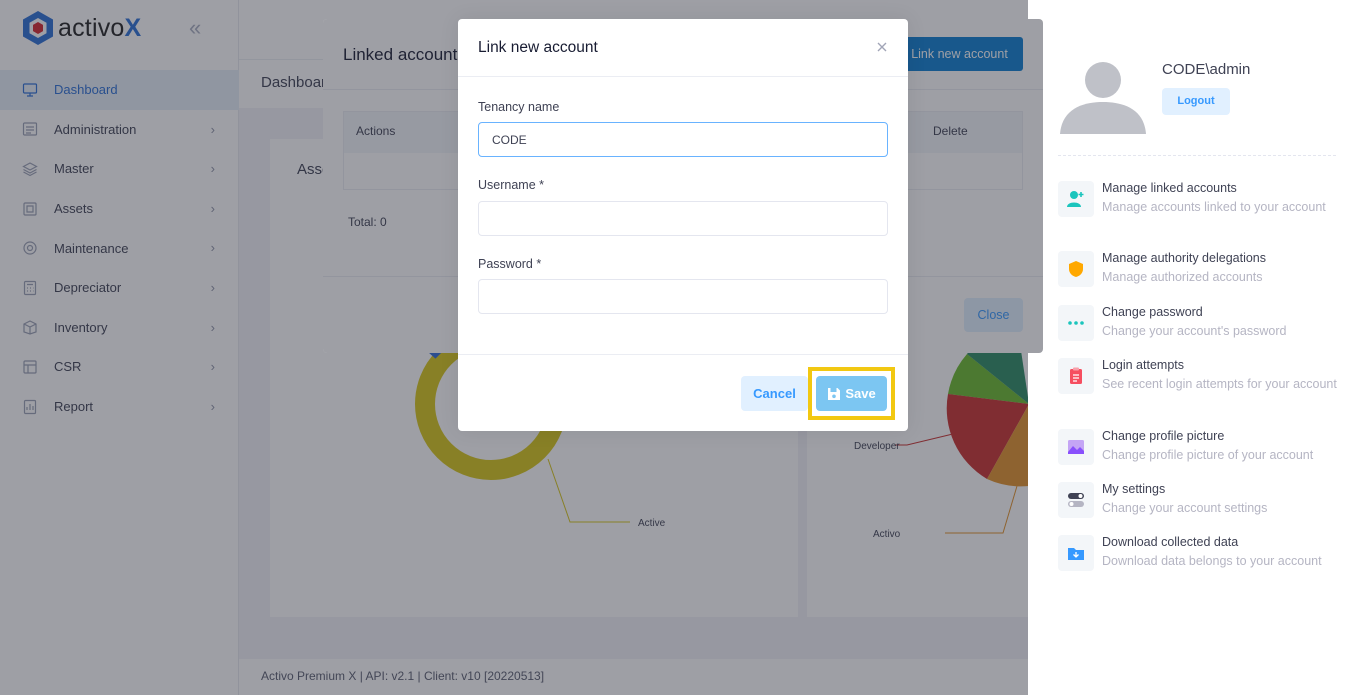 The width and height of the screenshot is (1366, 695). What do you see at coordinates (1076, 500) in the screenshot?
I see `toggle-icon` at bounding box center [1076, 500].